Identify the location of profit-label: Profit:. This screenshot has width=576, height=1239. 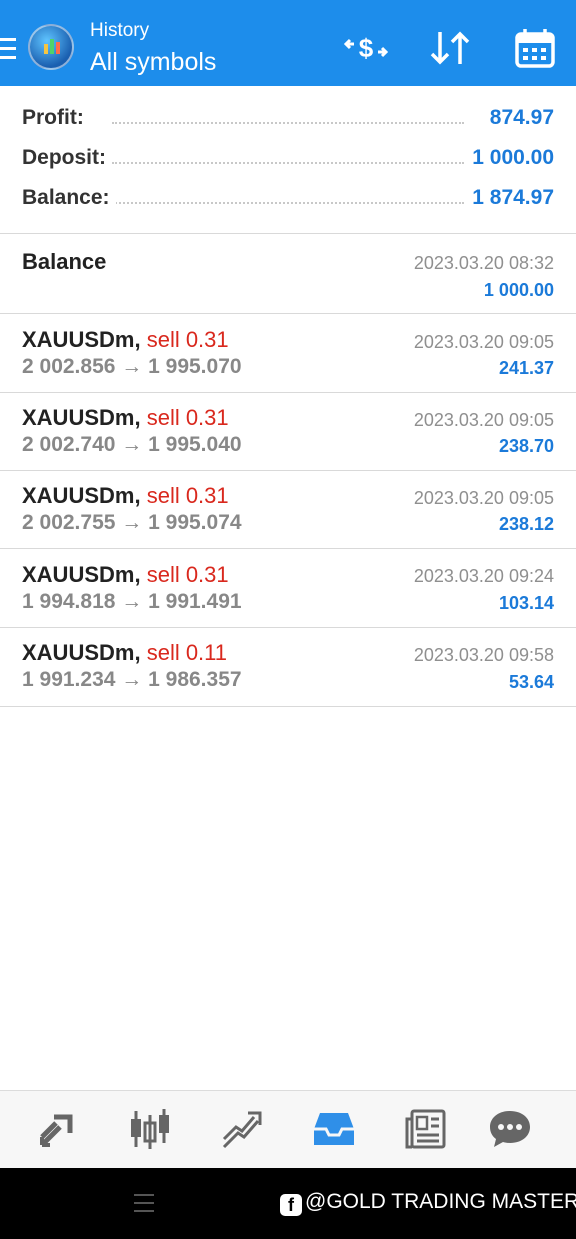
(56, 118).